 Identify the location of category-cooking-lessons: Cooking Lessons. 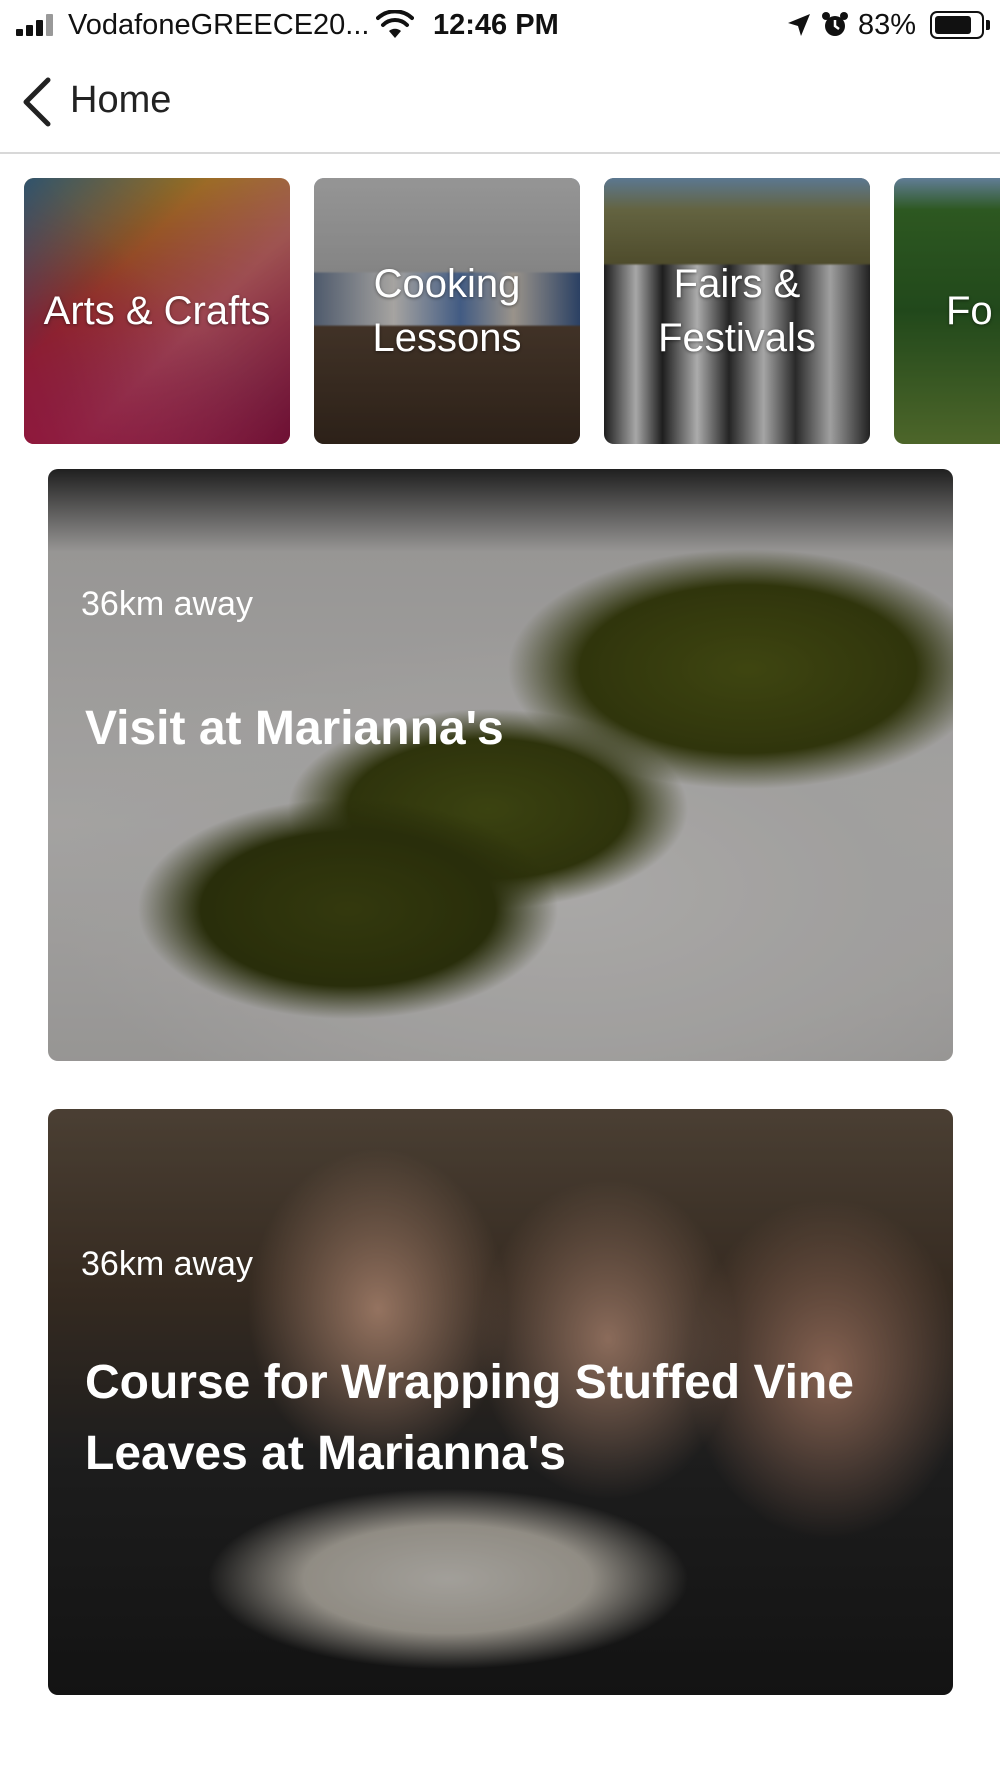
(447, 311).